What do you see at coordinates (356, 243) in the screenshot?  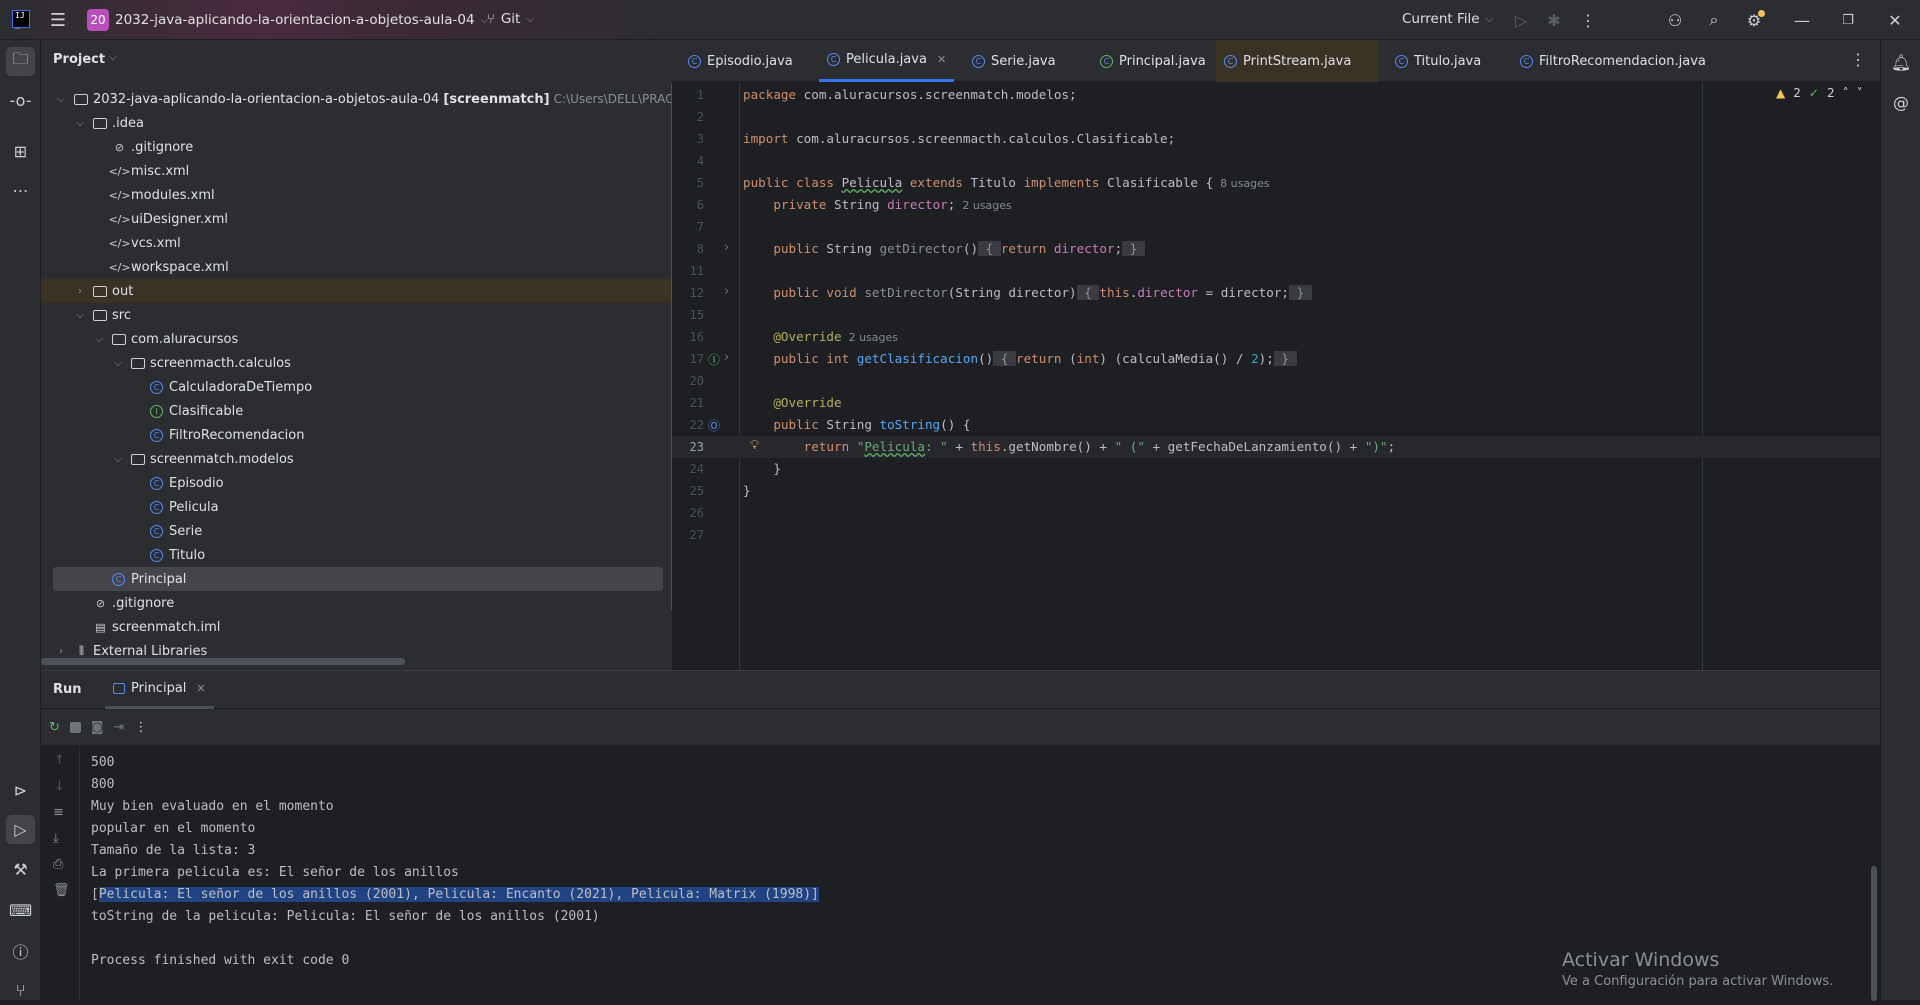 I see `tree-item-xml: </> vcs.xml` at bounding box center [356, 243].